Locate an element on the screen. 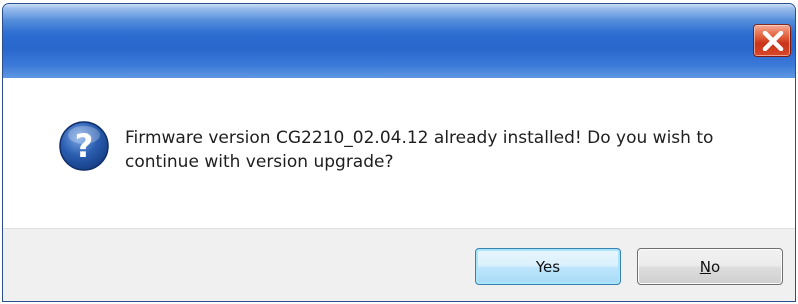 The image size is (798, 304). close-icon is located at coordinates (773, 41).